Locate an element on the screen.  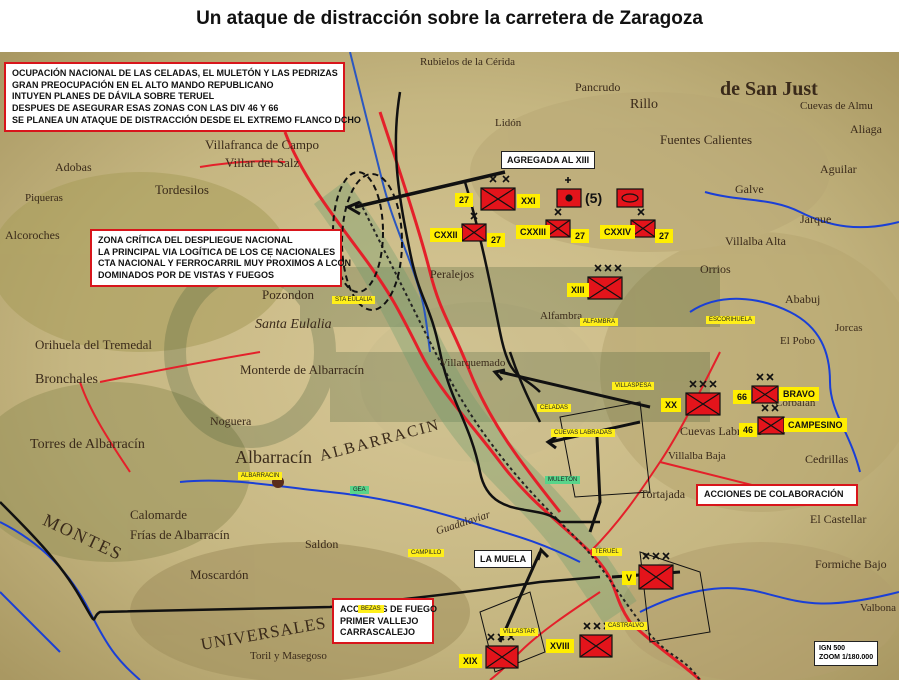
map-text-formiche: Formiche Bajo is located at coordinates (851, 564).